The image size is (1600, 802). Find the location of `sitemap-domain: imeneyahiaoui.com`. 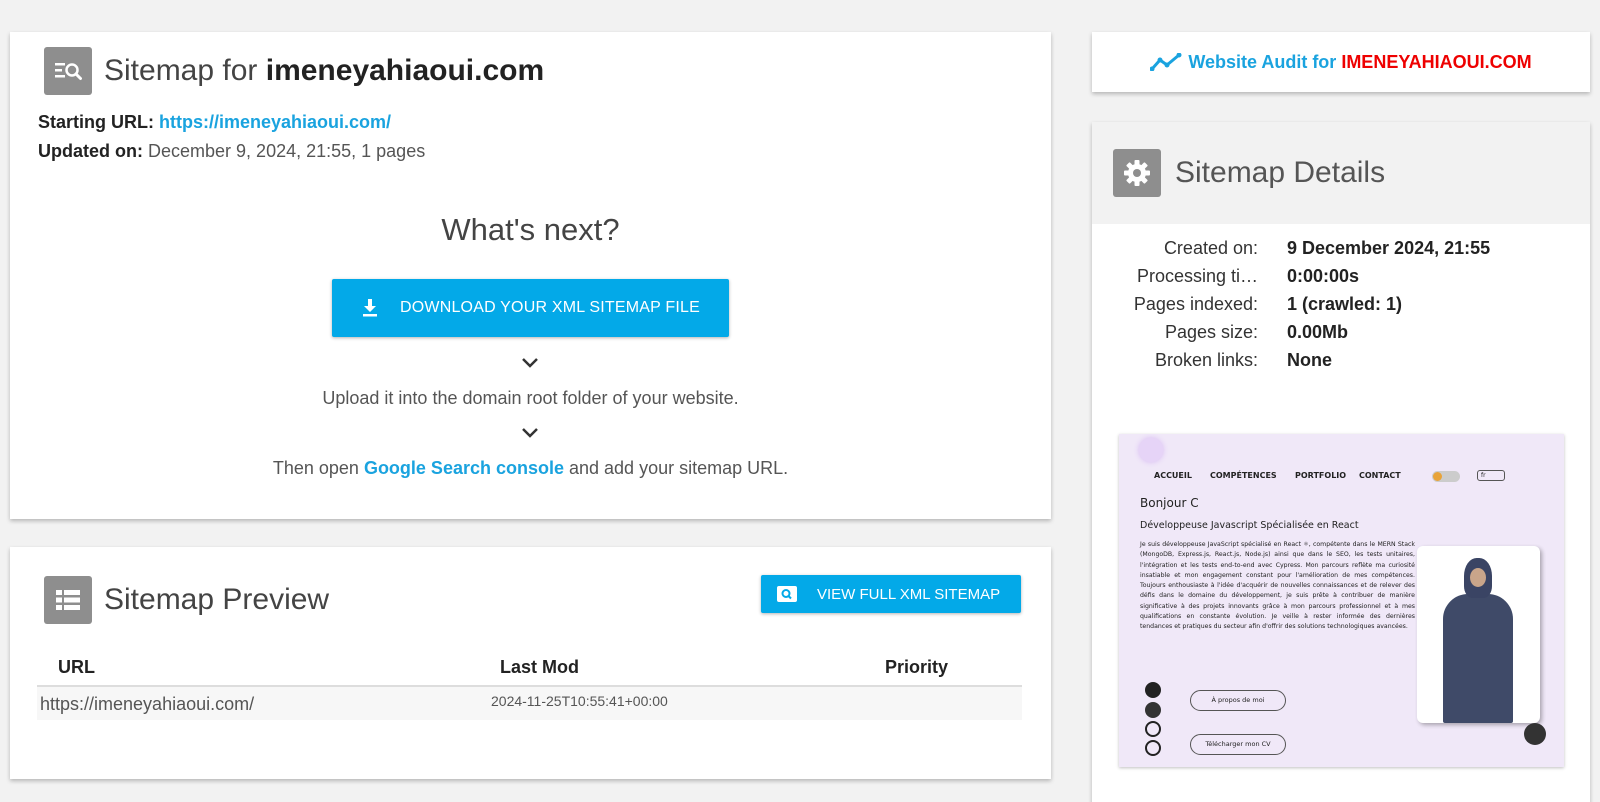

sitemap-domain: imeneyahiaoui.com is located at coordinates (405, 70).